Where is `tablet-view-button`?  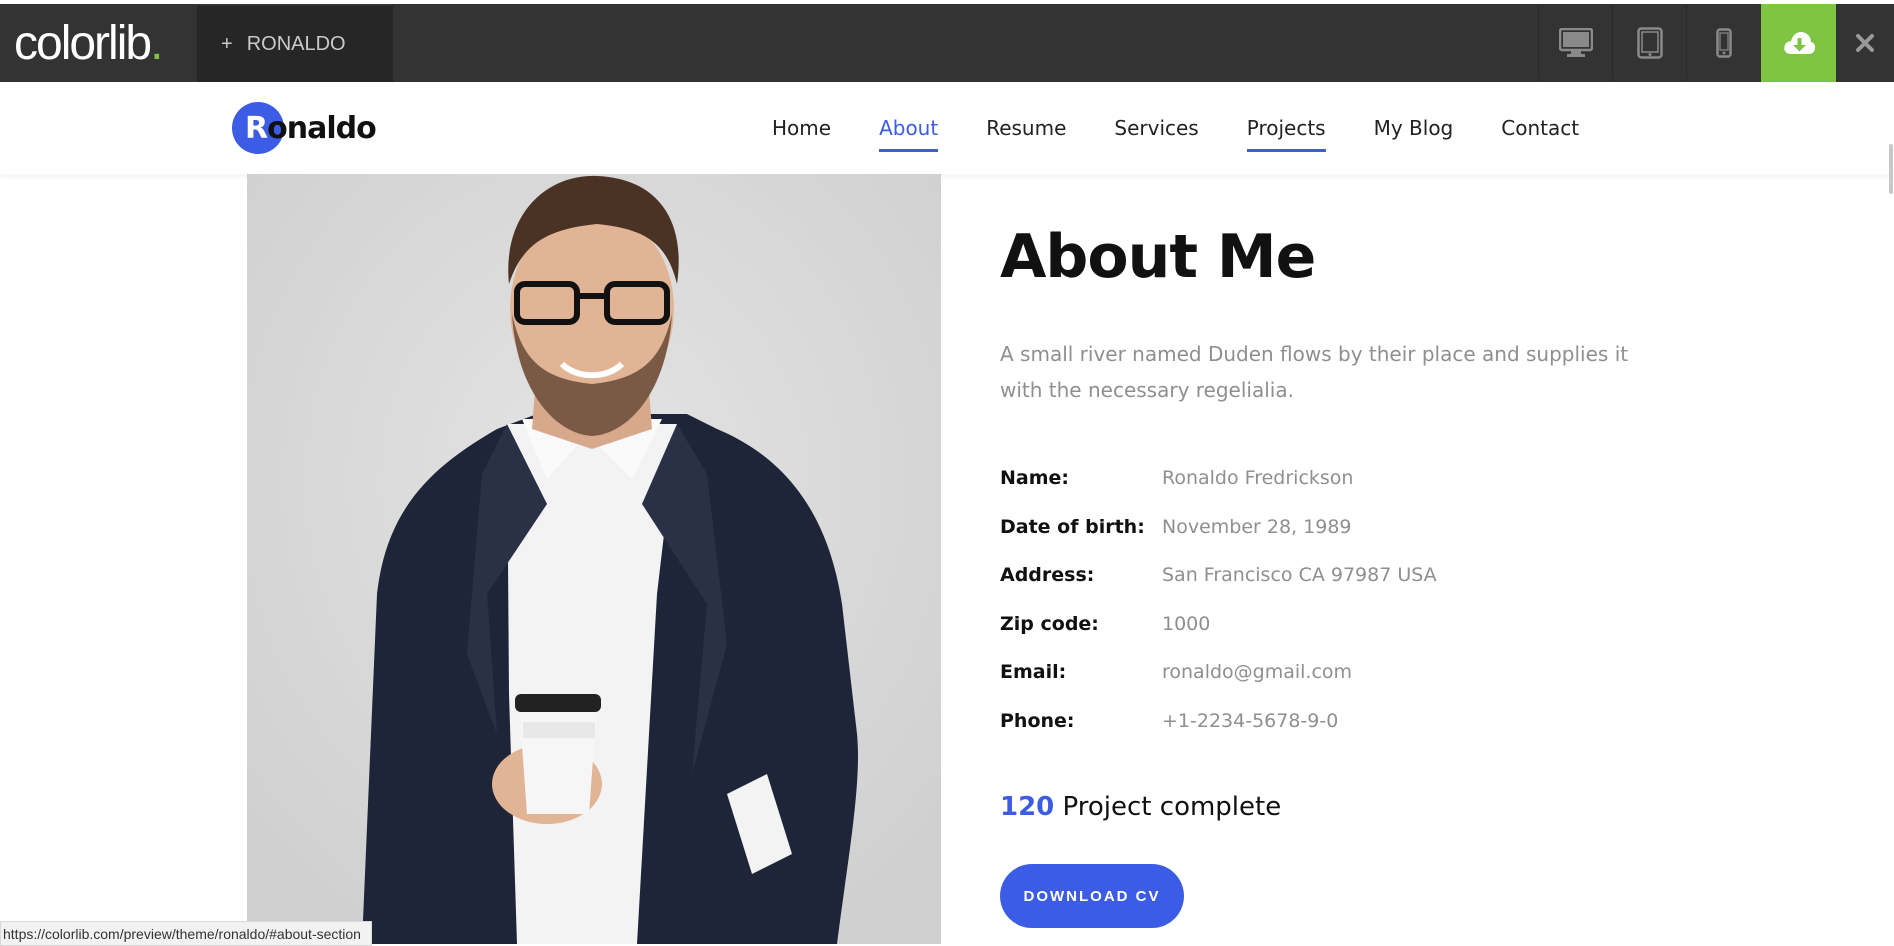 tablet-view-button is located at coordinates (1649, 43).